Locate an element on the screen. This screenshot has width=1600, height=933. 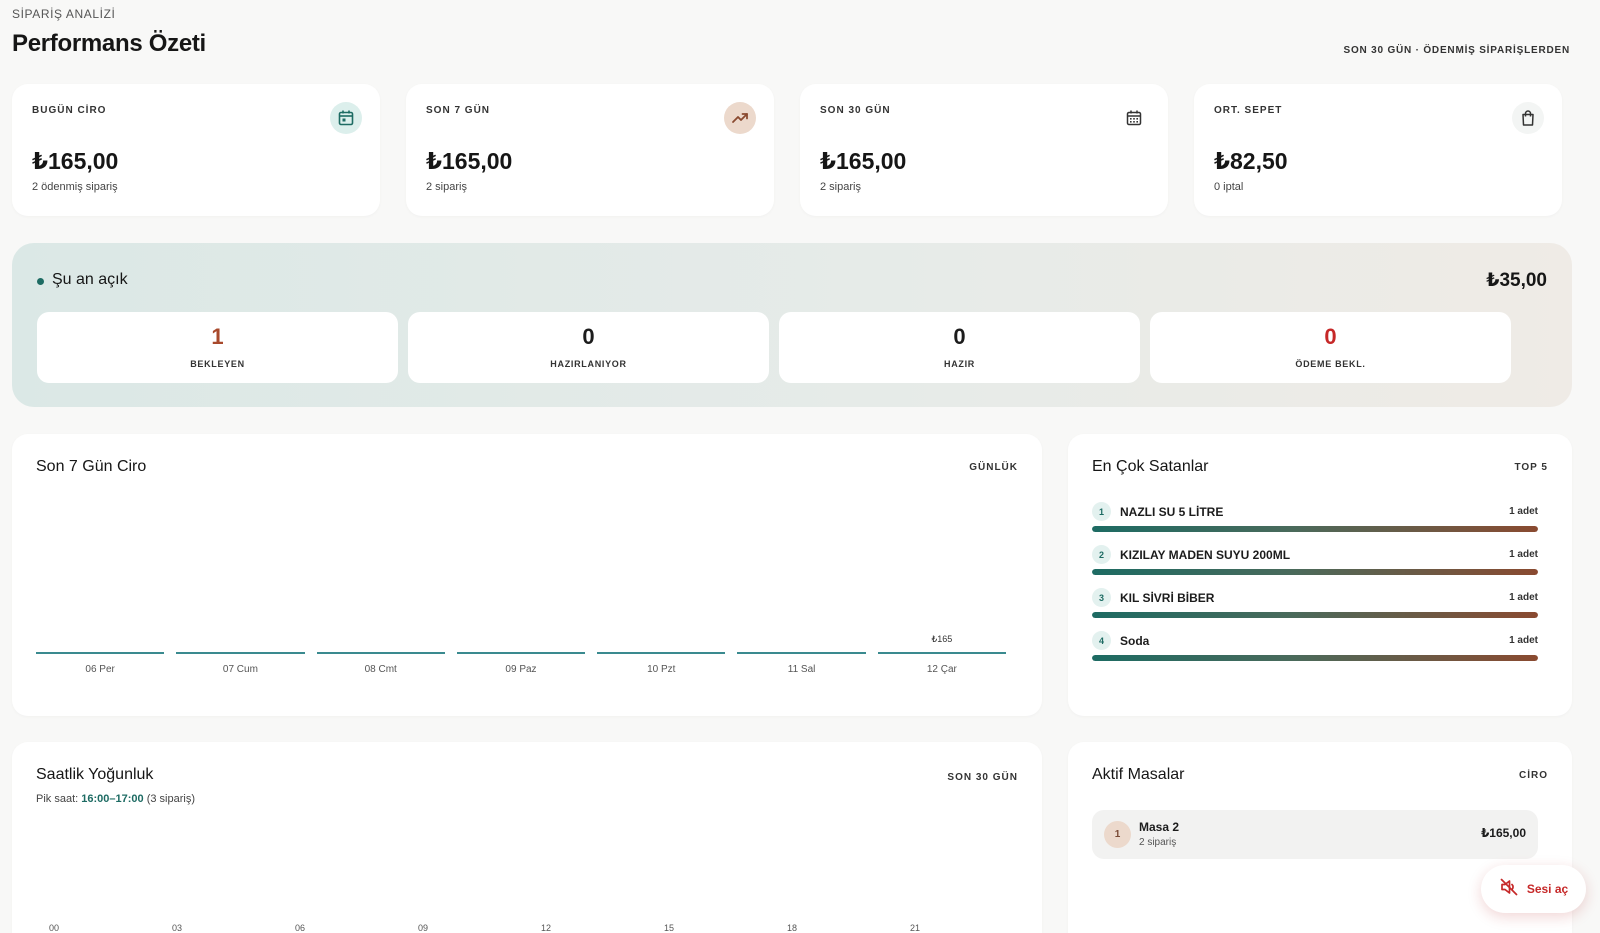
section-tag: CİRO is located at coordinates (1533, 775).